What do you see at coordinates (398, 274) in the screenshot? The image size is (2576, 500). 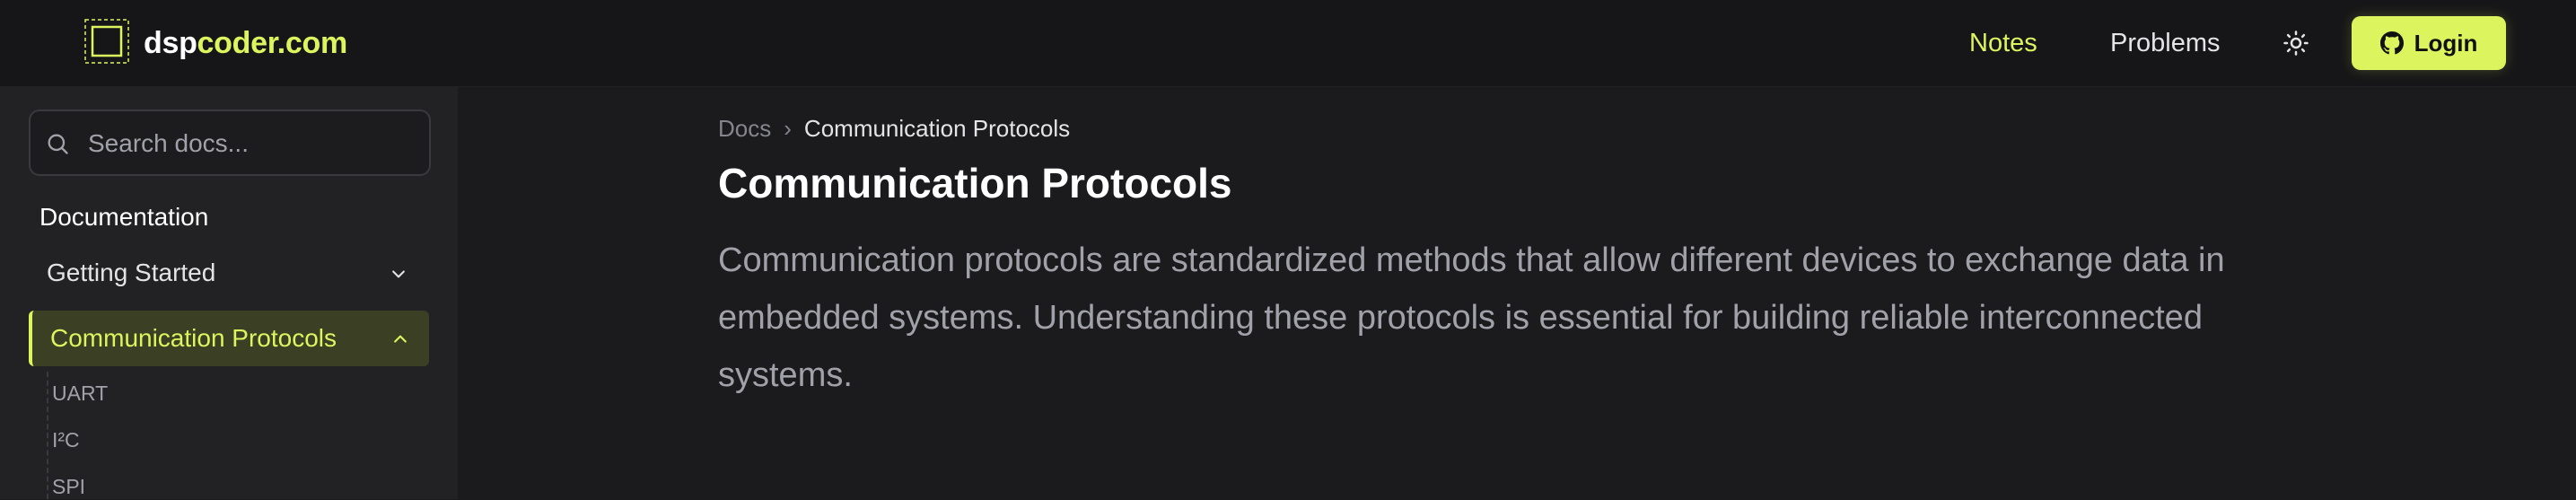 I see `chevron-down-icon` at bounding box center [398, 274].